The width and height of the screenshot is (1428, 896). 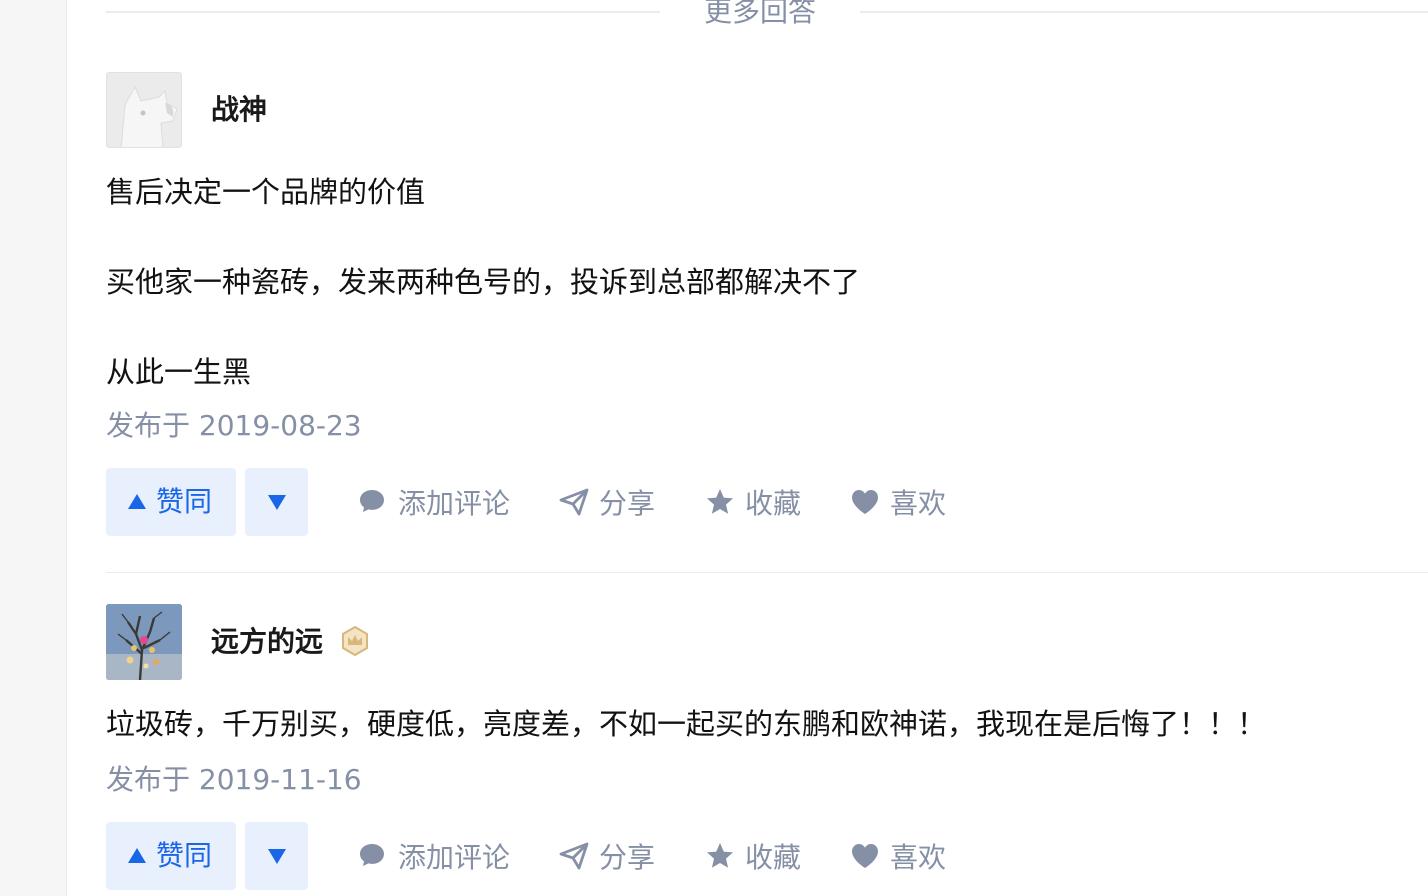 I want to click on author-info: 远方的远, so click(x=767, y=642).